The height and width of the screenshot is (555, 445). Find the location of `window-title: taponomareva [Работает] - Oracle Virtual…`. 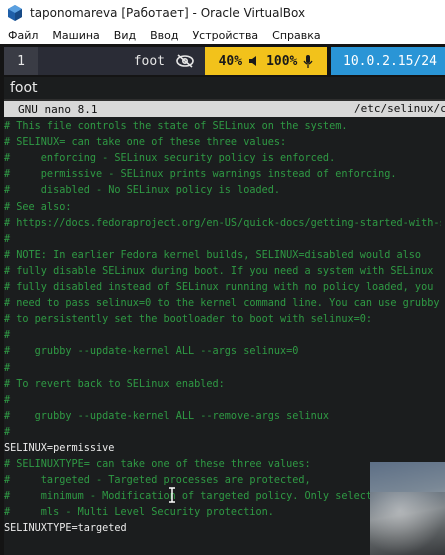

window-title: taponomareva [Работает] - Oracle Virtual… is located at coordinates (168, 13).